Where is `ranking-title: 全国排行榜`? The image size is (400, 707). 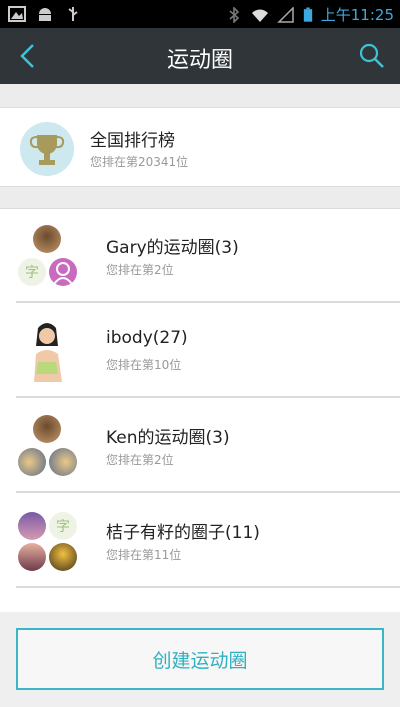 ranking-title: 全国排行榜 is located at coordinates (132, 141).